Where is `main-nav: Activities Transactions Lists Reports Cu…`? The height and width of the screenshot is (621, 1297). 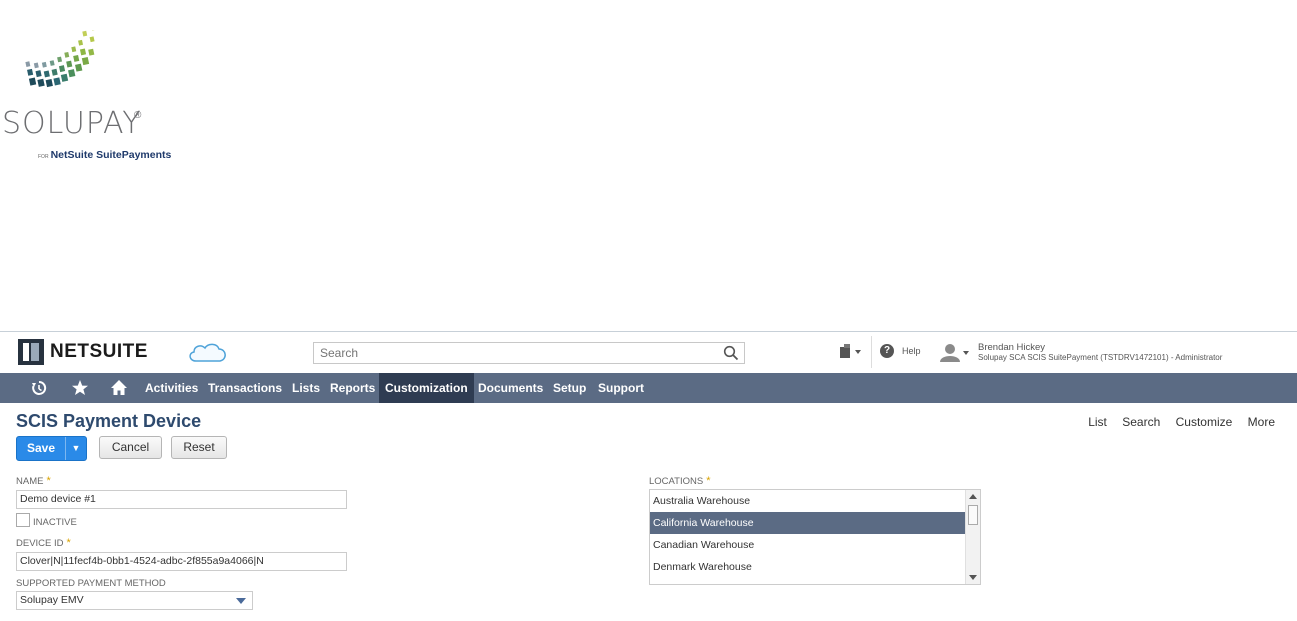
main-nav: Activities Transactions Lists Reports Cu… is located at coordinates (648, 388).